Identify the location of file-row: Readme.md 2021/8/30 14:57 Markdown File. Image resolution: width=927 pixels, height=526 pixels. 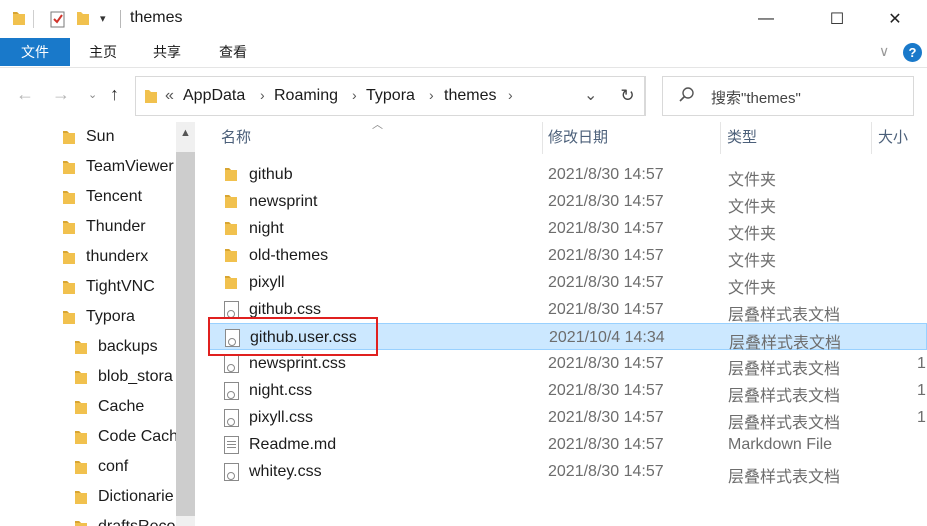
(567, 444).